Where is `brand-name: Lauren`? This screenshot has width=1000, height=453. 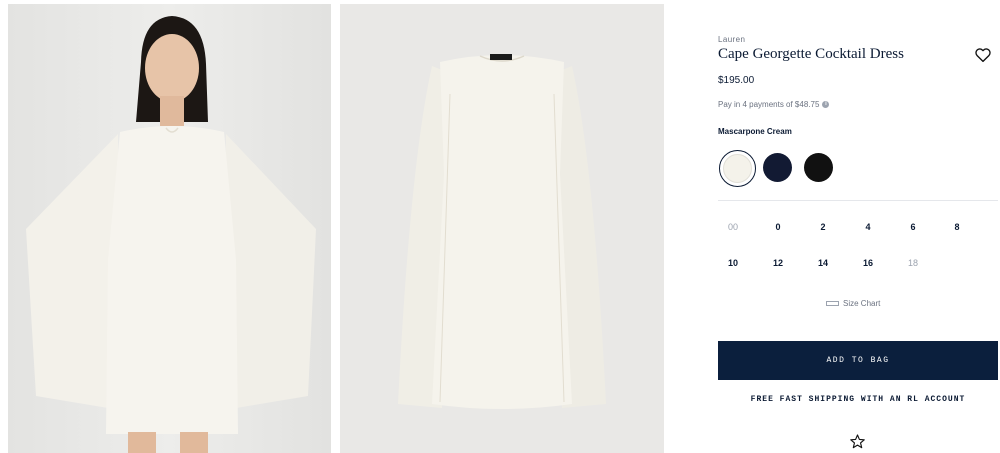 brand-name: Lauren is located at coordinates (732, 39).